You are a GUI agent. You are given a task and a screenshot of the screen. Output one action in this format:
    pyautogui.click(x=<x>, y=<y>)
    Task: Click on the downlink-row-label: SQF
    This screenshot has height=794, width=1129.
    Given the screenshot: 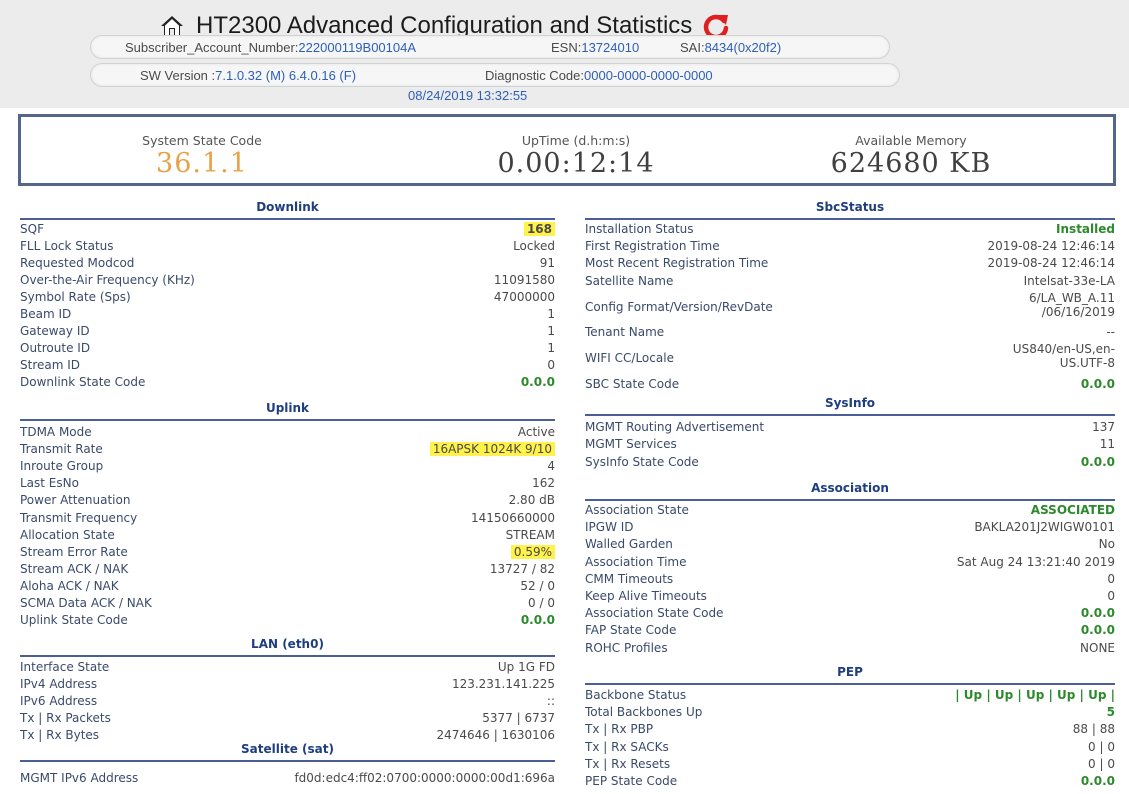 What is the action you would take?
    pyautogui.click(x=32, y=229)
    